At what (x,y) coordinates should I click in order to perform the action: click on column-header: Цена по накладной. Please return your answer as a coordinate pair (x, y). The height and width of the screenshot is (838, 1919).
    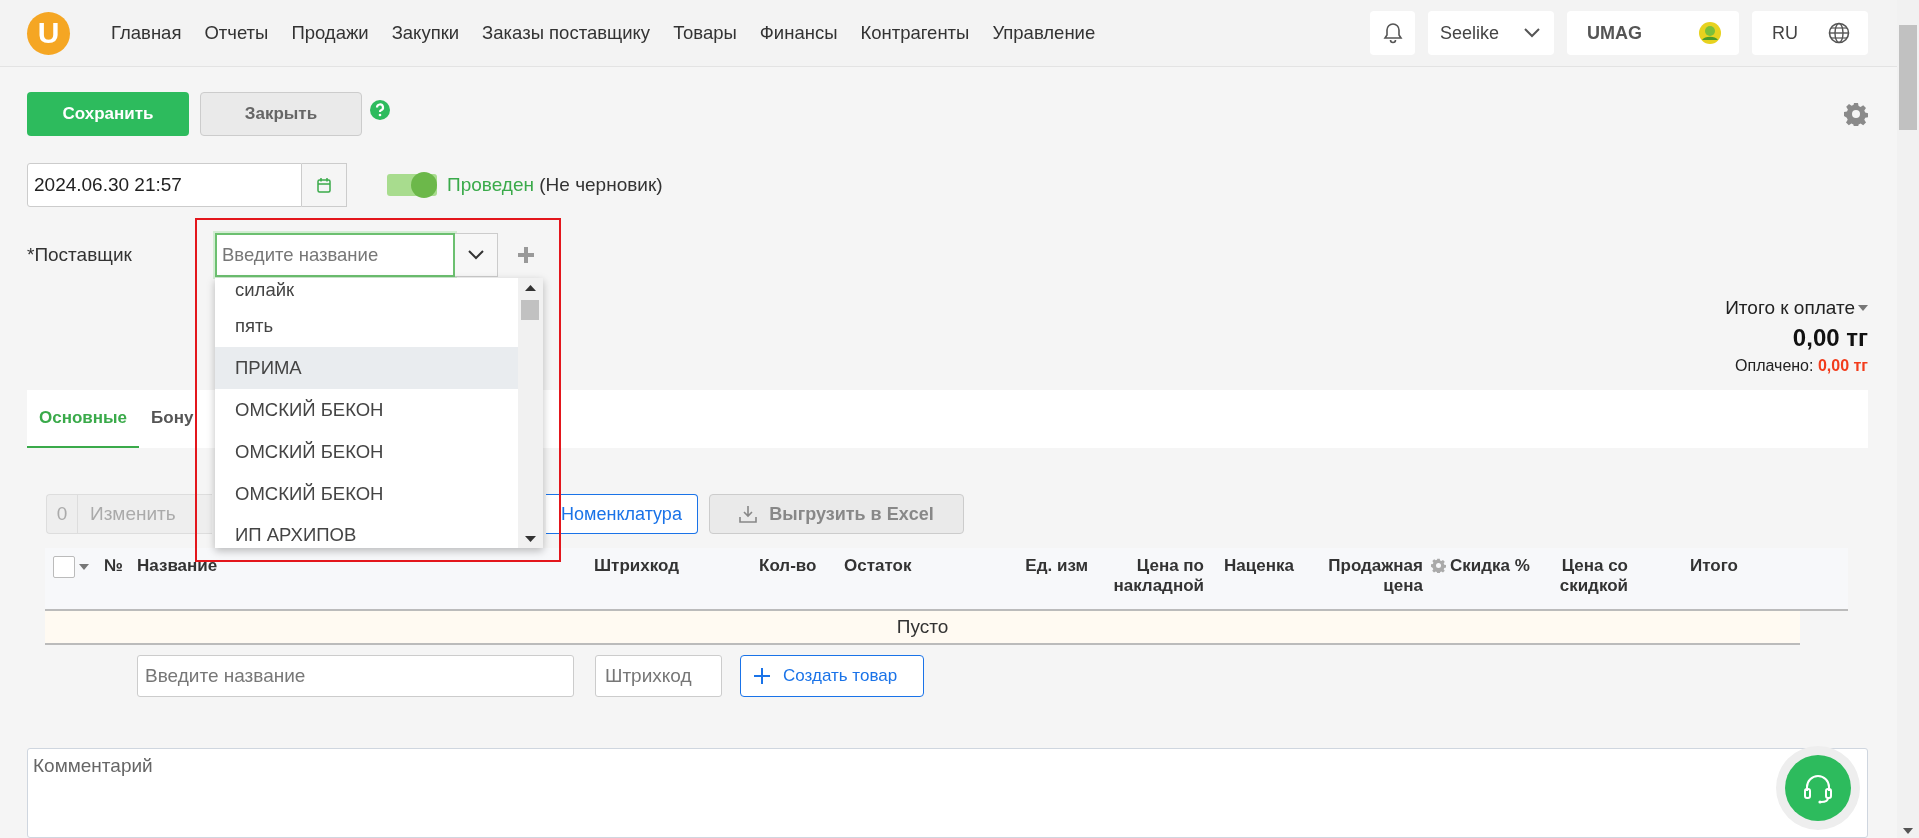
    Looking at the image, I should click on (1158, 576).